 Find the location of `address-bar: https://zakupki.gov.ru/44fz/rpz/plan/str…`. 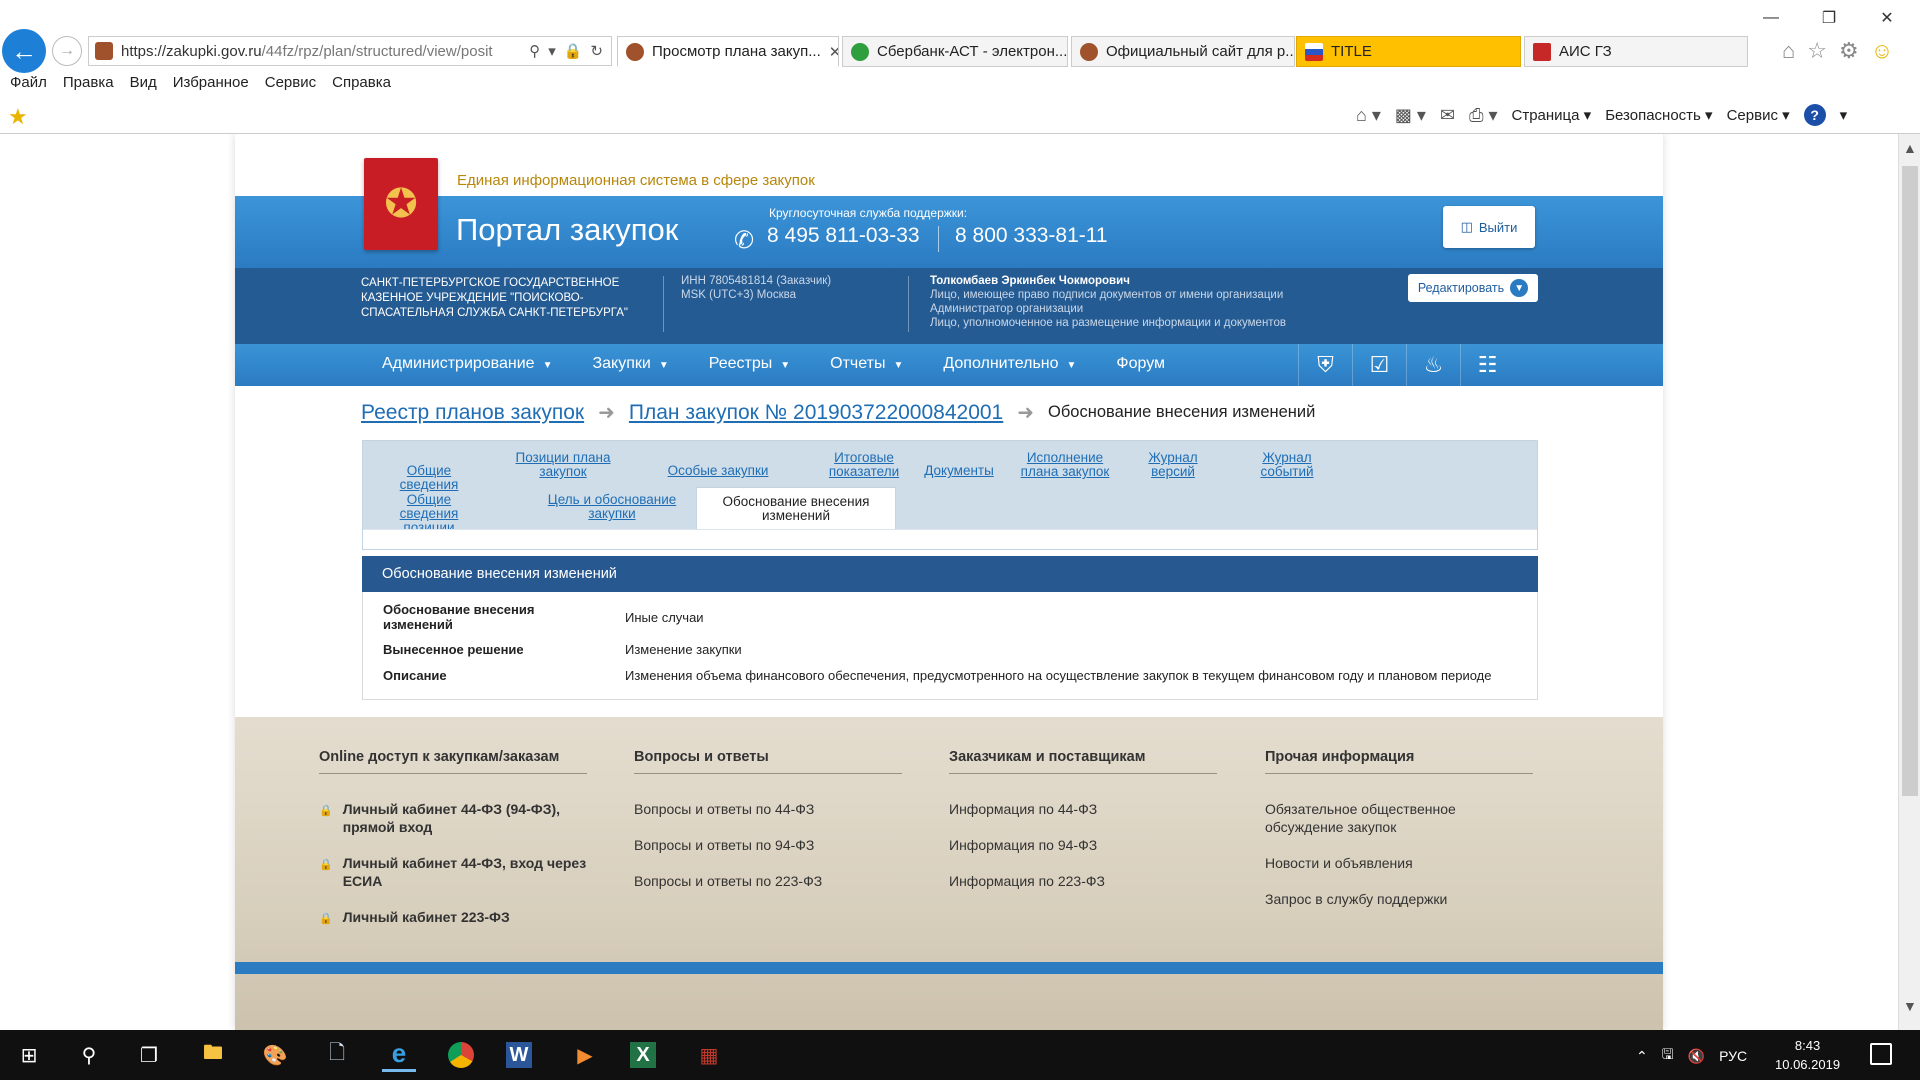

address-bar: https://zakupki.gov.ru/44fz/rpz/plan/str… is located at coordinates (350, 51).